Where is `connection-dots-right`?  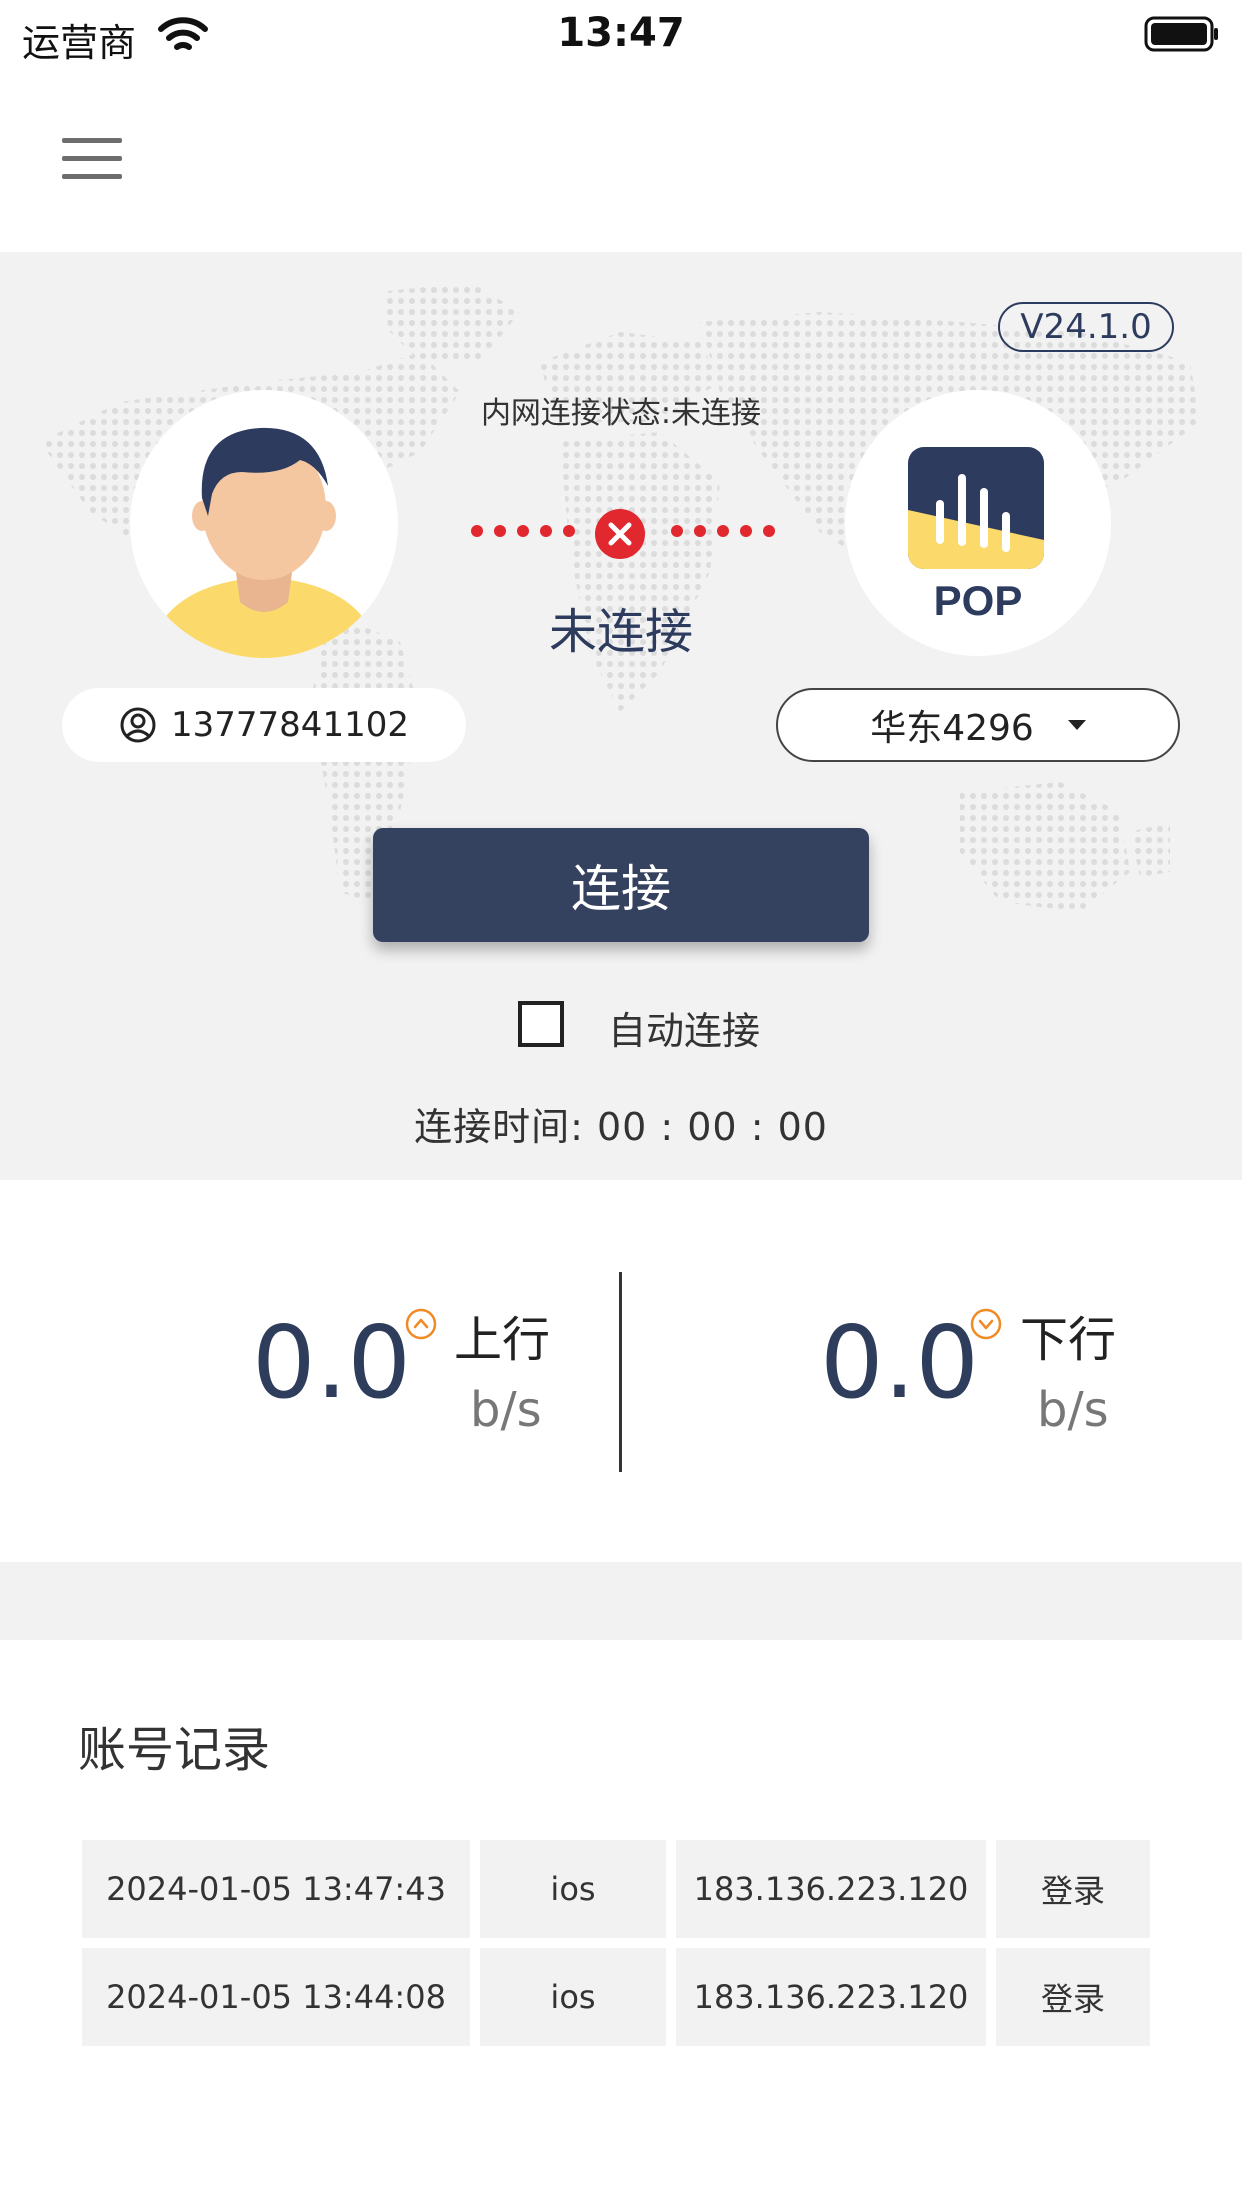 connection-dots-right is located at coordinates (723, 531).